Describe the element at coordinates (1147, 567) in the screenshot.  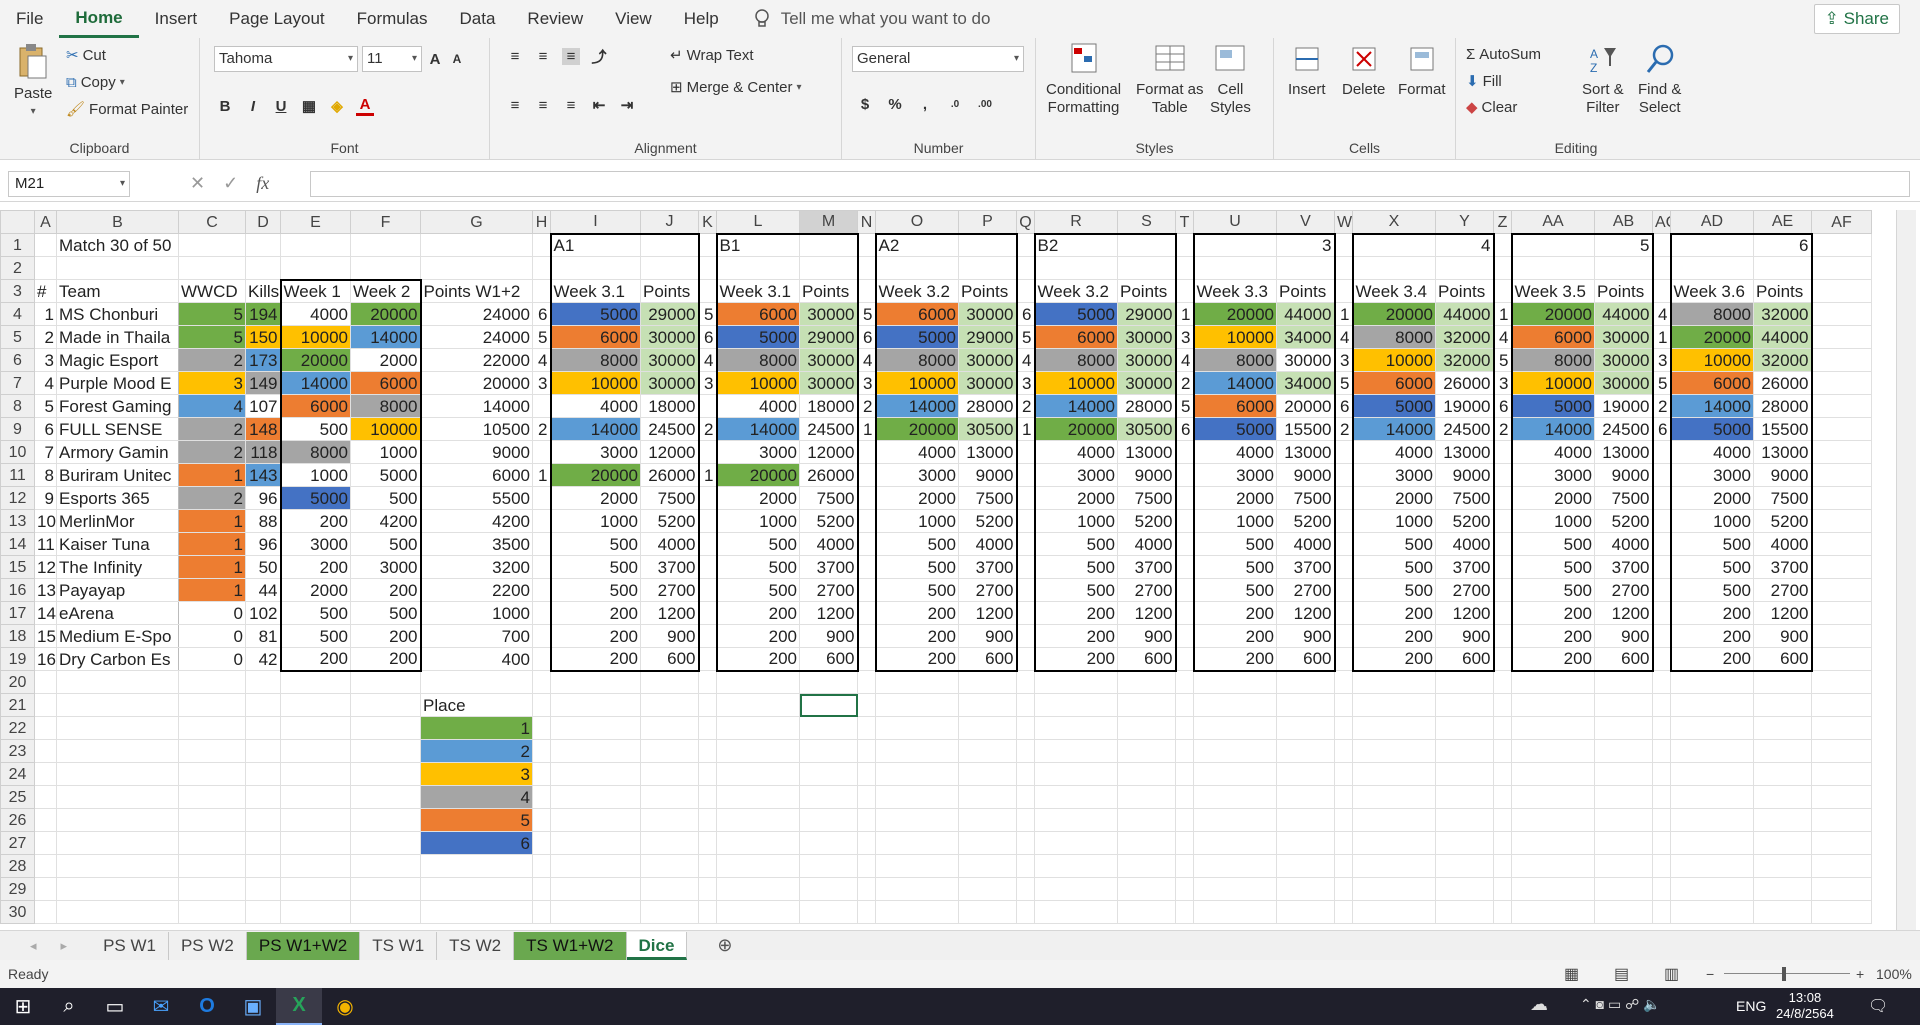
I see `cell-s15: 3700` at that location.